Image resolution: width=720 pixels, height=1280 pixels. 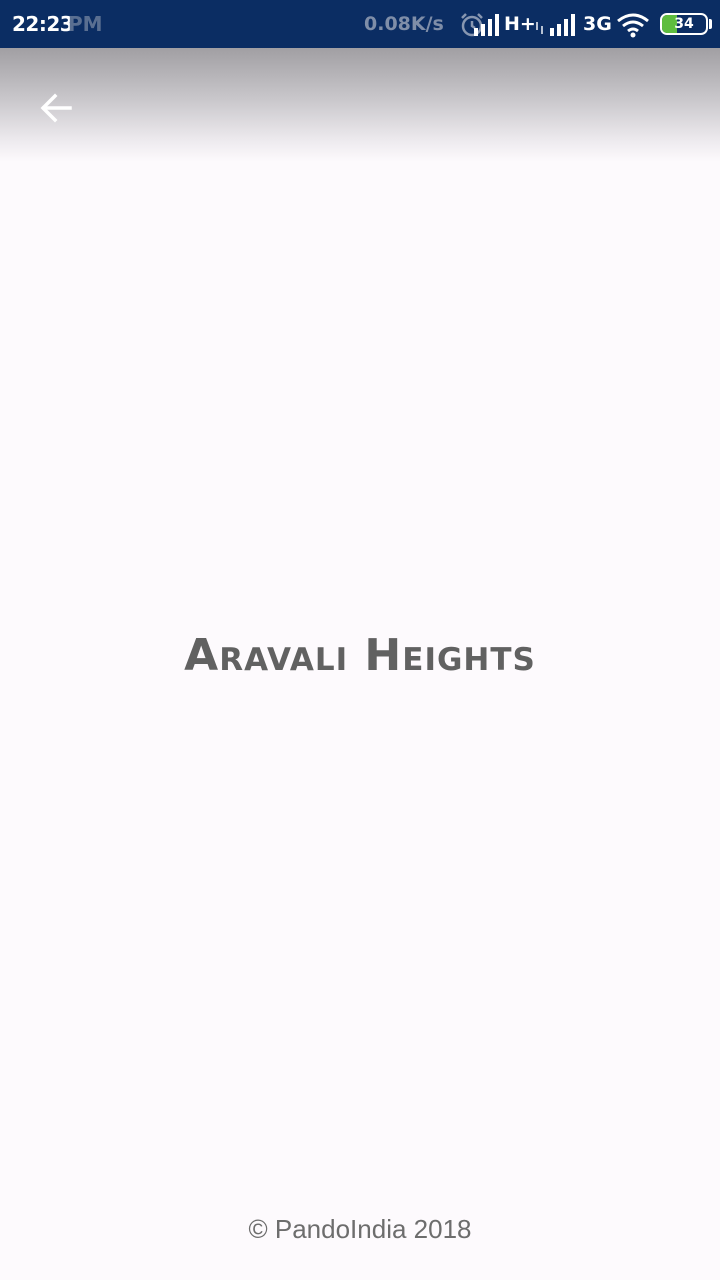 I want to click on wifi-icon, so click(x=633, y=25).